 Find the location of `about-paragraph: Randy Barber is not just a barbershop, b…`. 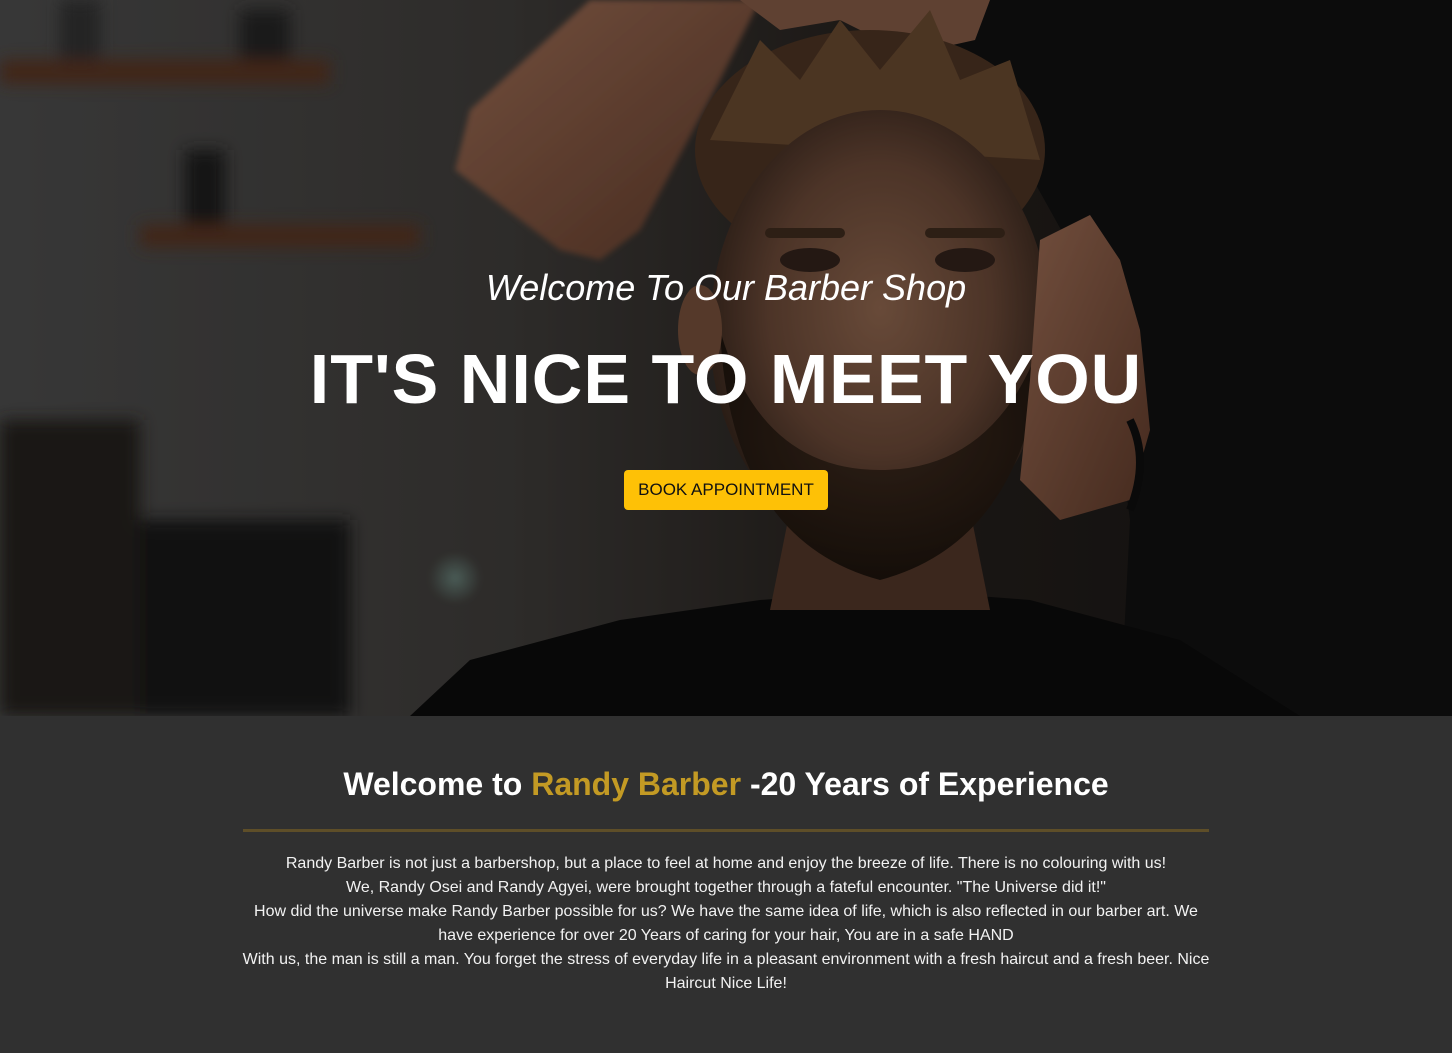

about-paragraph: Randy Barber is not just a barbershop, b… is located at coordinates (726, 863).